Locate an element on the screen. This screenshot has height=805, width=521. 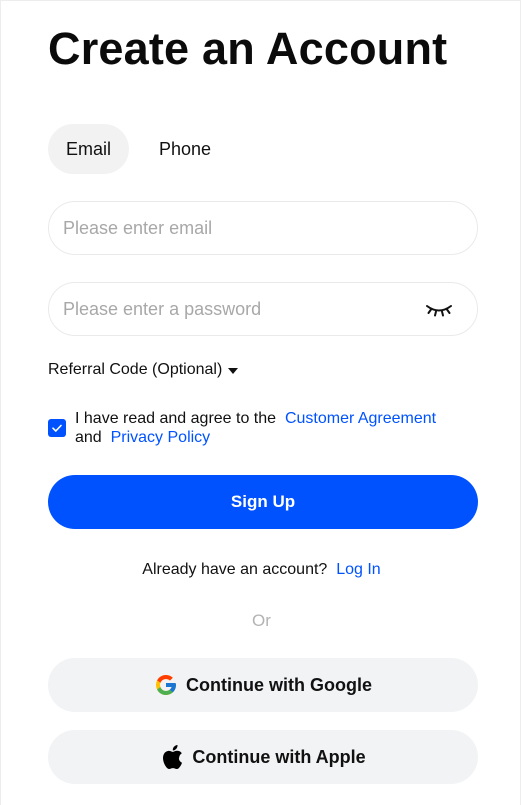
google-icon is located at coordinates (166, 685).